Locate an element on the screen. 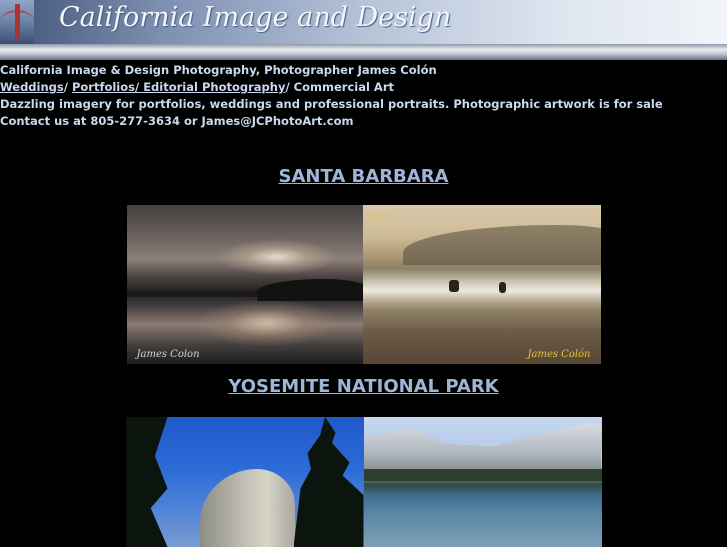 The width and height of the screenshot is (727, 547). mountain-lake-photo is located at coordinates (482, 482).